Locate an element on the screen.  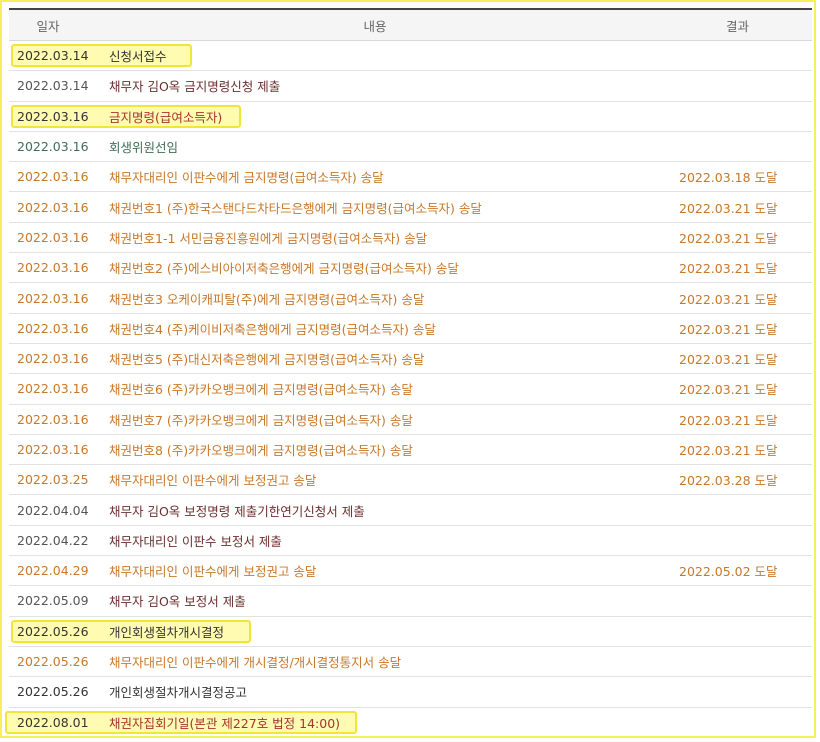
table-row: 2022.05.26 개인회생절차개시결정공고 is located at coordinates (410, 692).